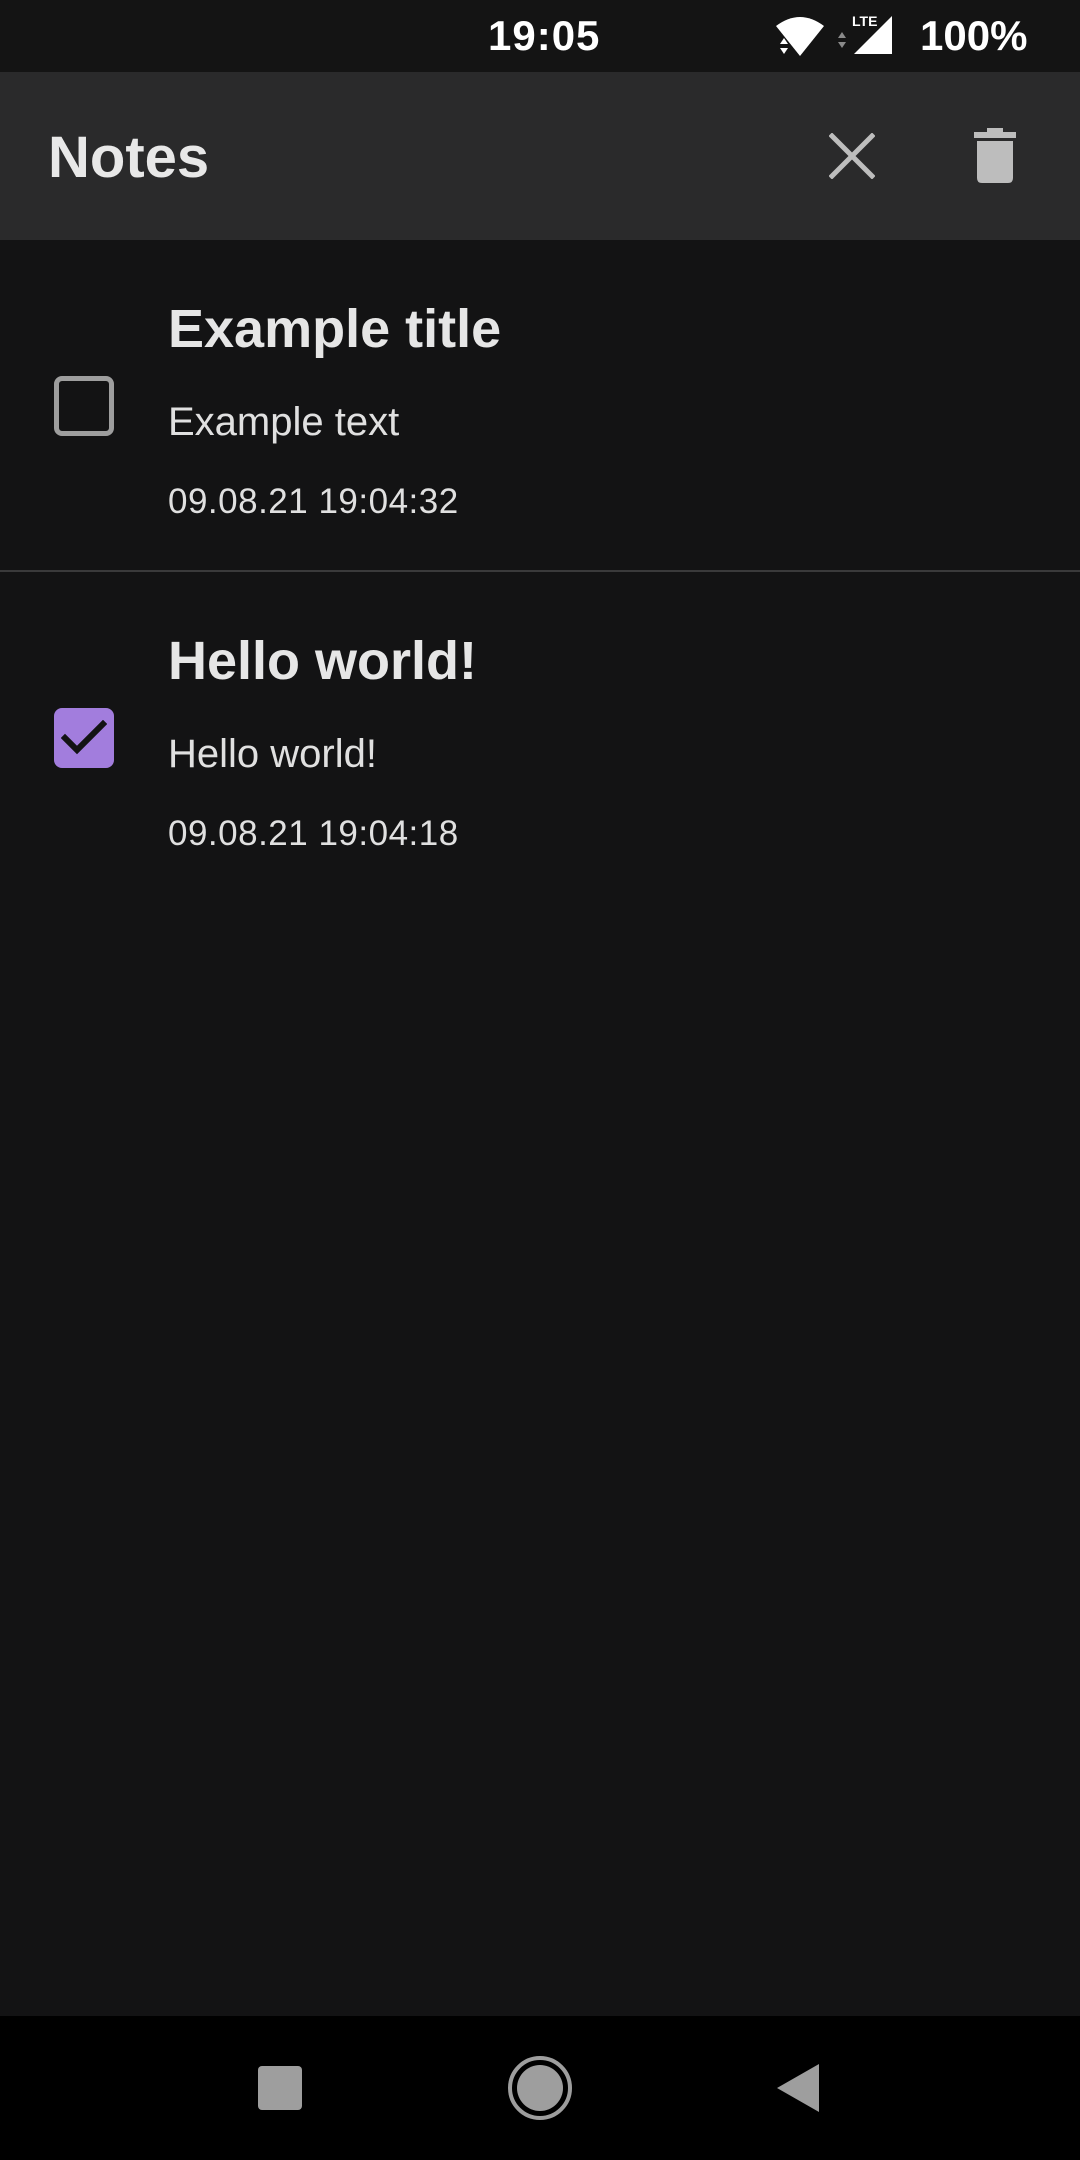 Image resolution: width=1080 pixels, height=2160 pixels. What do you see at coordinates (974, 35) in the screenshot?
I see `battery-level: 100%` at bounding box center [974, 35].